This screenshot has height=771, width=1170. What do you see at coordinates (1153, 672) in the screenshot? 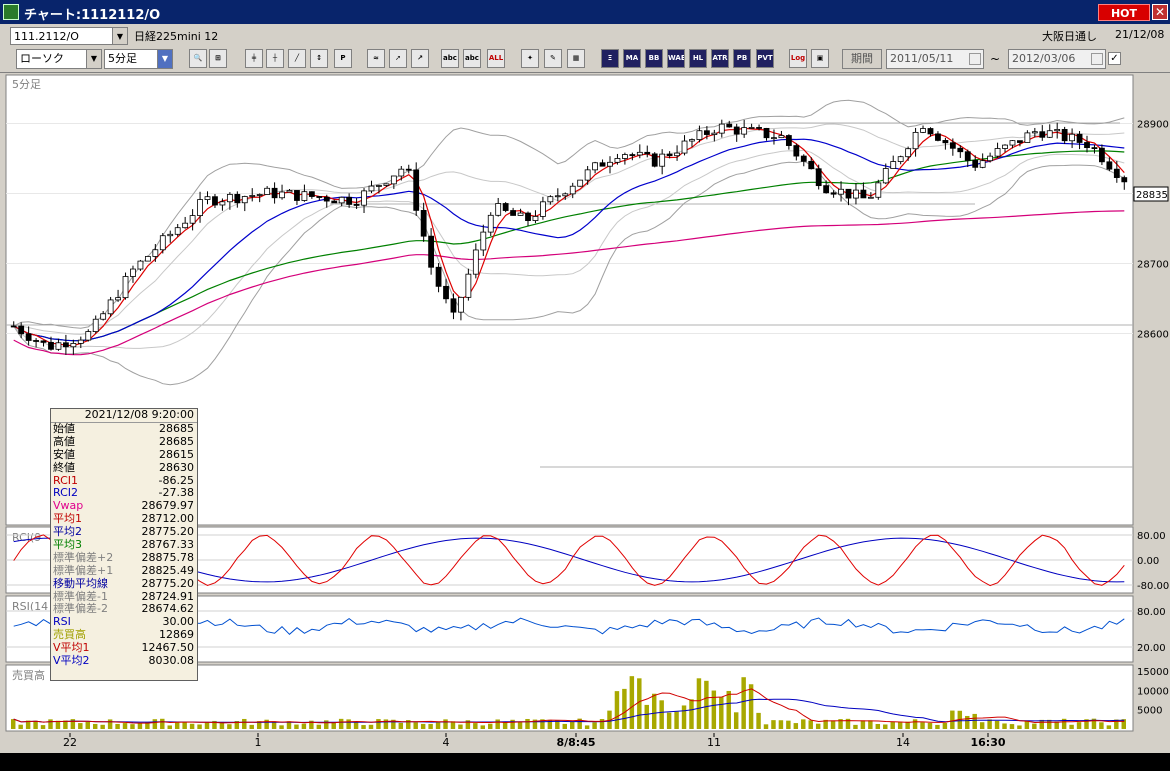
I see `volume-tick-label: 15000` at bounding box center [1153, 672].